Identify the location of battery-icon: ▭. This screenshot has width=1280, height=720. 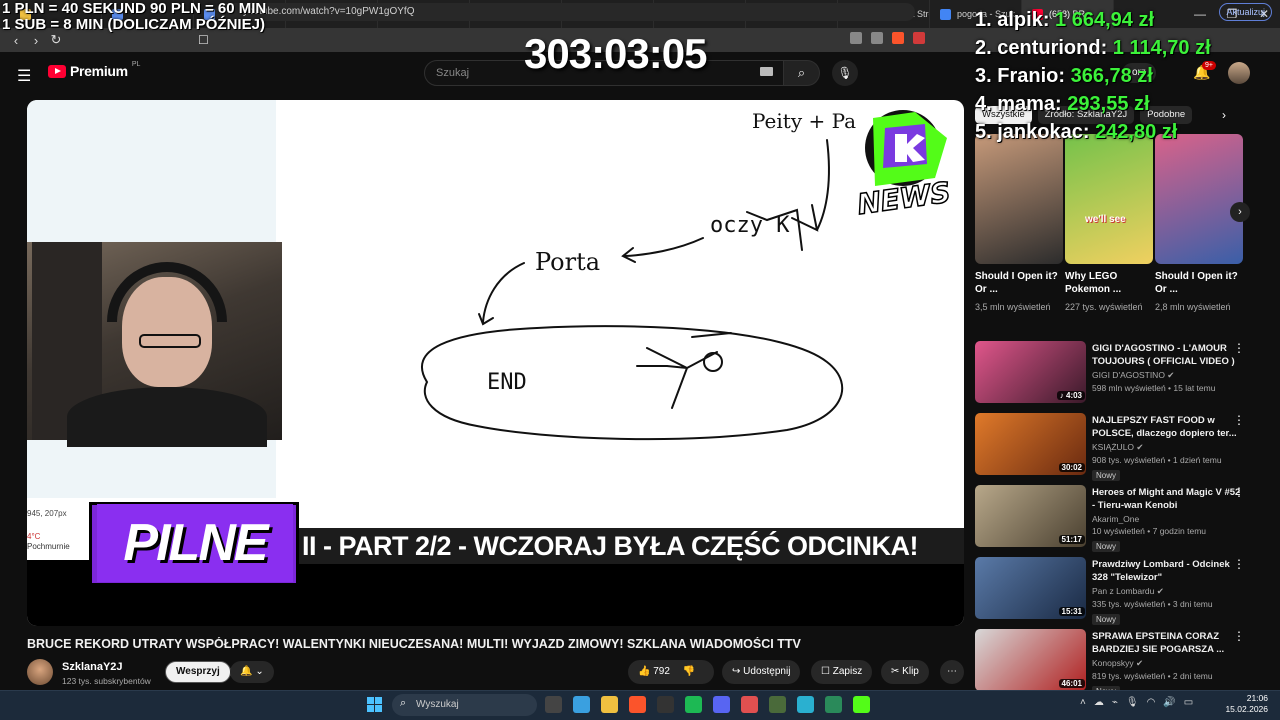
(1188, 702).